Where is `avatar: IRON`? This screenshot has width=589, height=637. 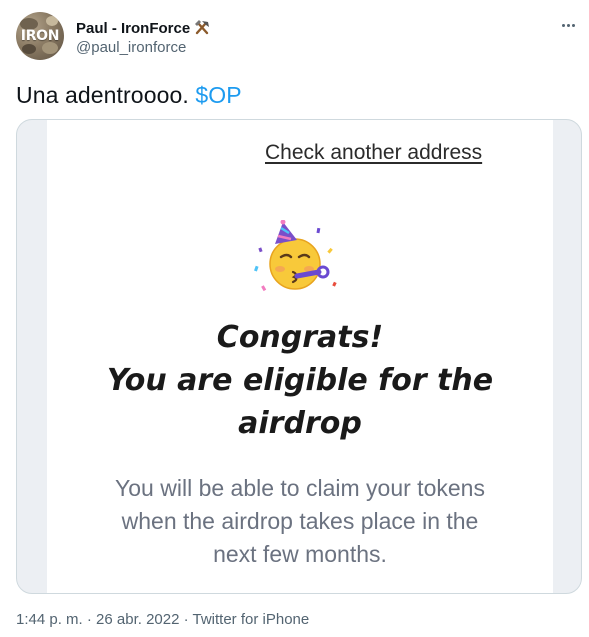
avatar: IRON is located at coordinates (40, 36).